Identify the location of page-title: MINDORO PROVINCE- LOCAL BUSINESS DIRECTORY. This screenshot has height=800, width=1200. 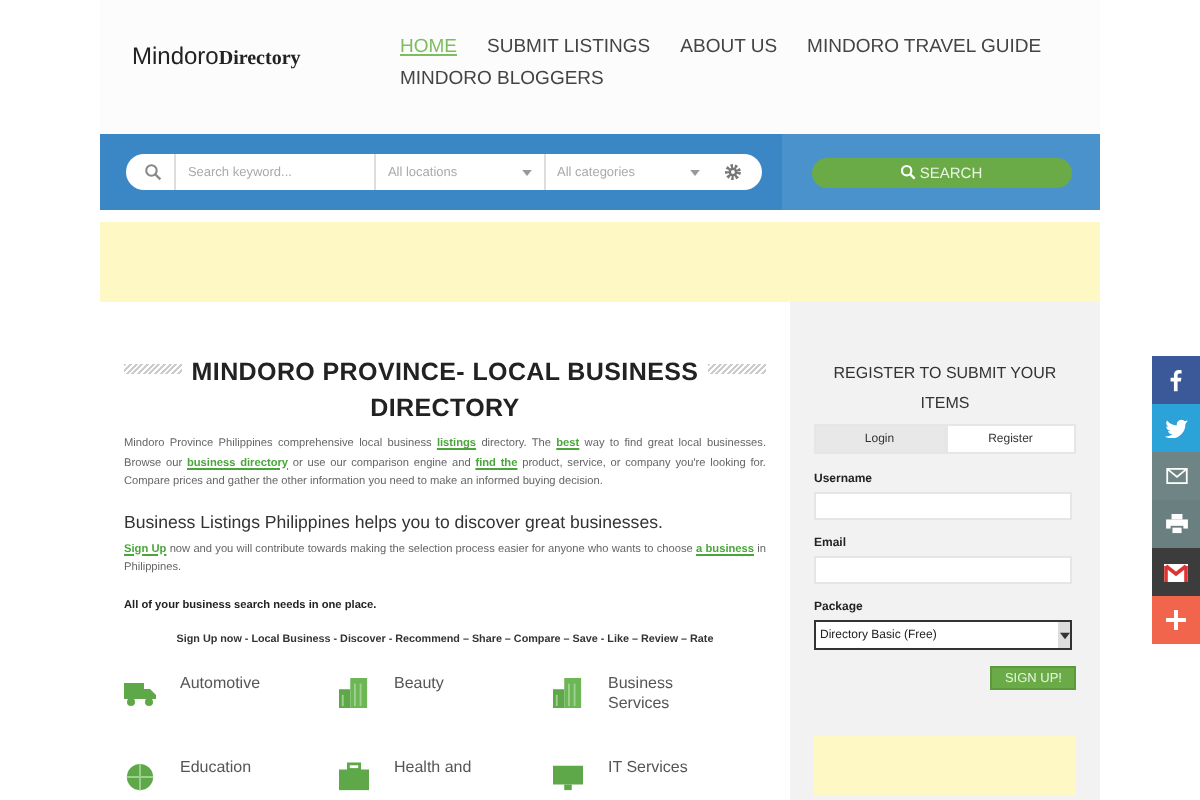
(445, 391).